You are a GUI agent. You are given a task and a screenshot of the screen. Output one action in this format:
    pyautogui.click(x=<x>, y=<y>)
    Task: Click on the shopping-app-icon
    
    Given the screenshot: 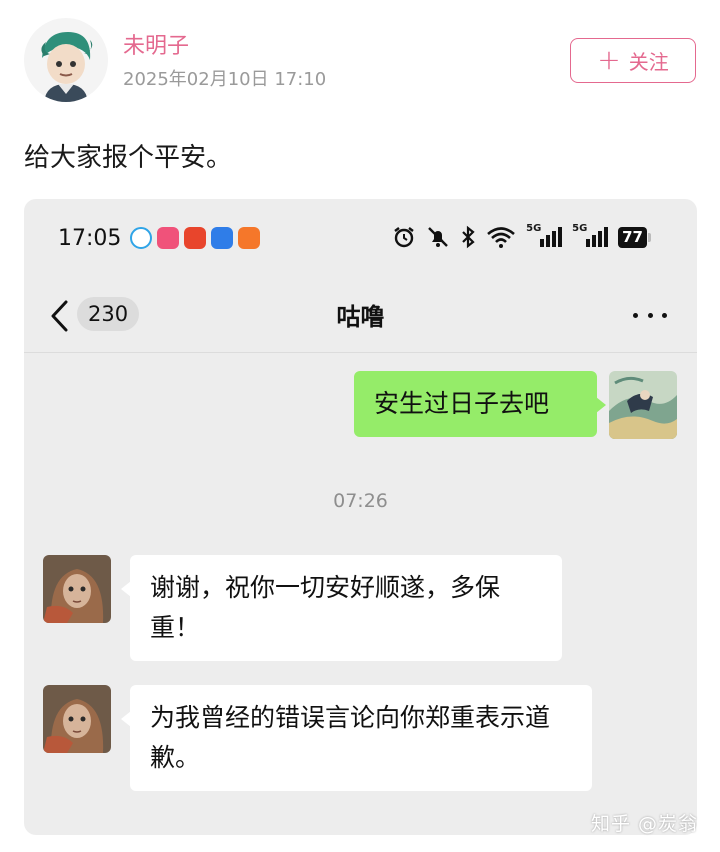 What is the action you would take?
    pyautogui.click(x=195, y=238)
    